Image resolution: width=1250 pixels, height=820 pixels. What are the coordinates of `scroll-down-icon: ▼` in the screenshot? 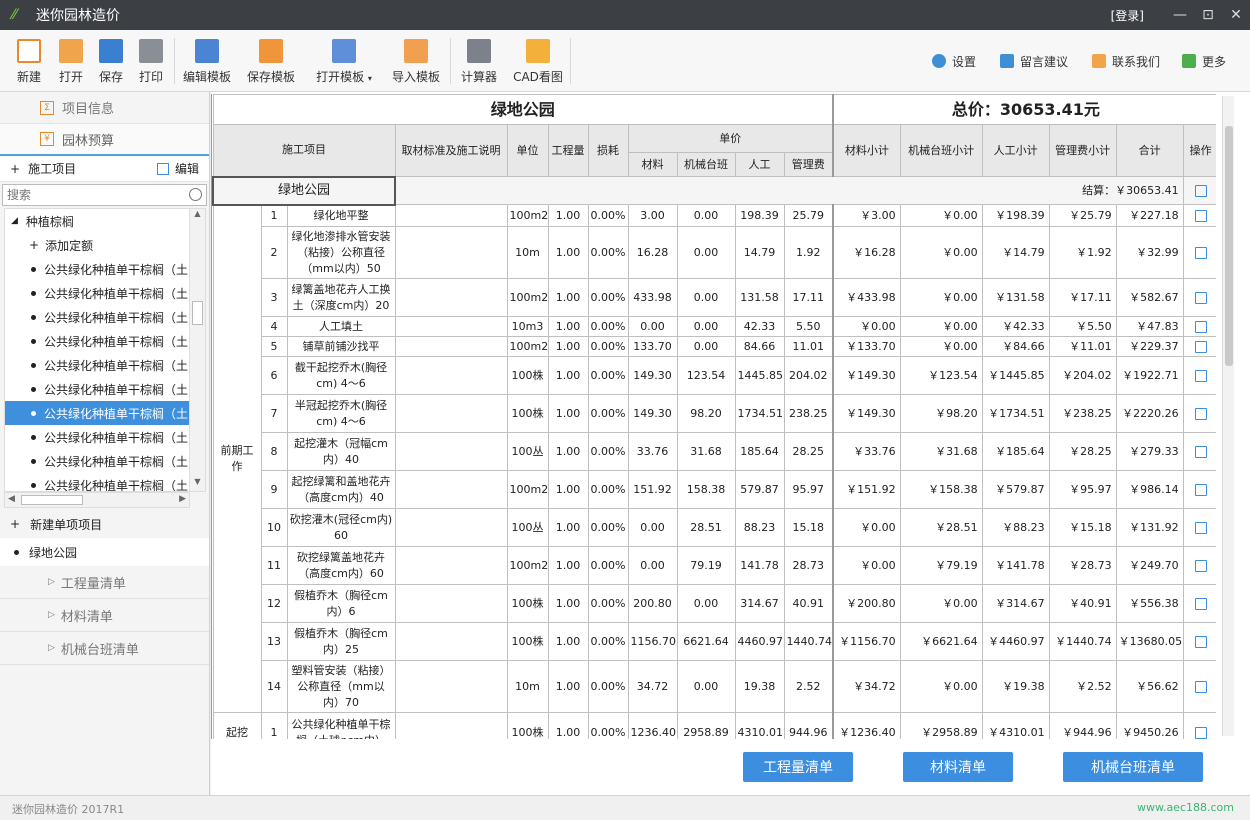 It's located at (197, 484).